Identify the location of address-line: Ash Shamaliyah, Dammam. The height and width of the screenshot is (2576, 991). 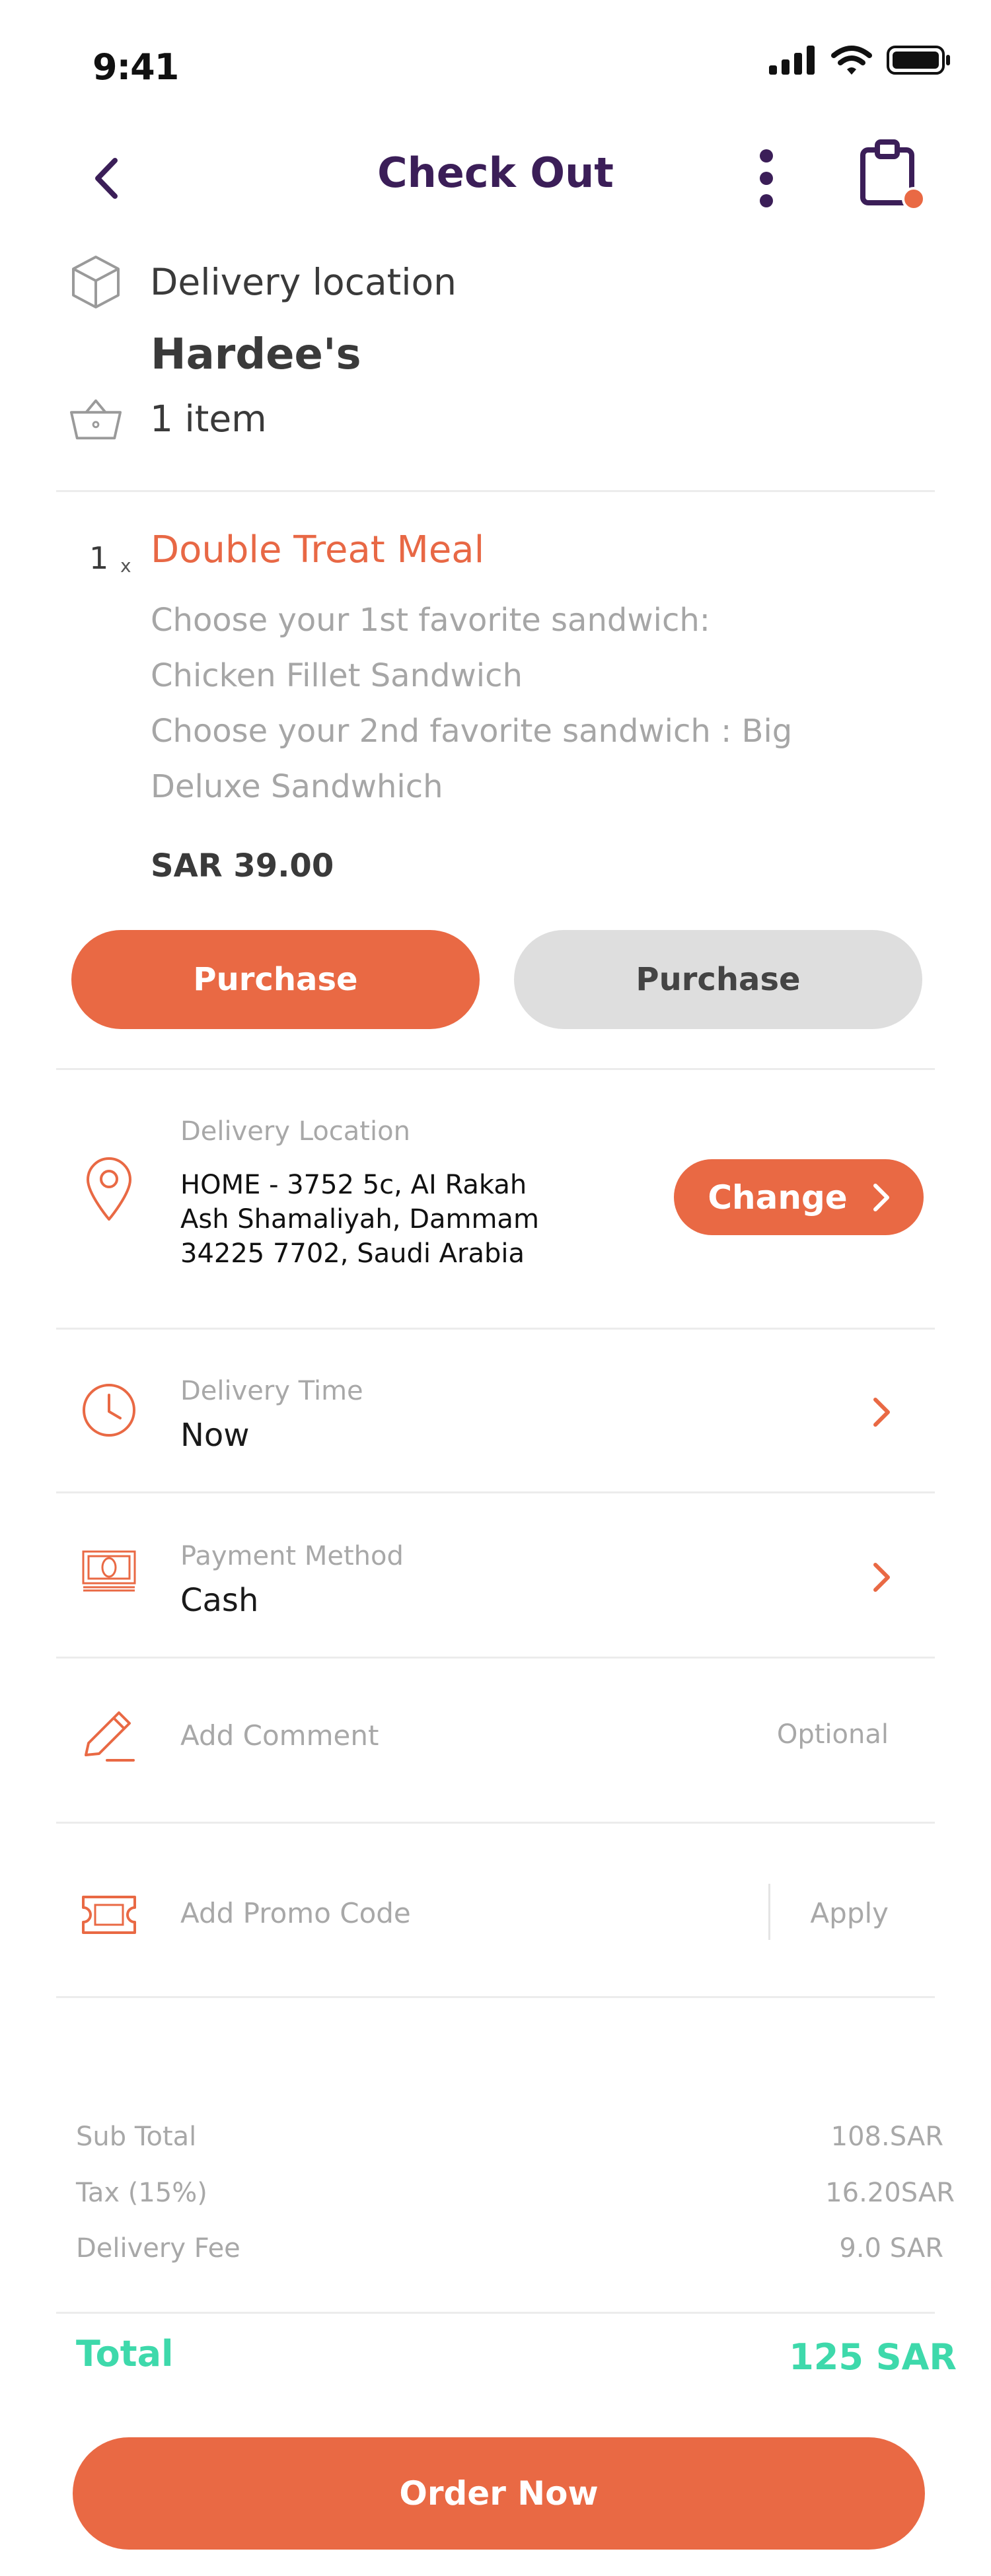
(359, 1219).